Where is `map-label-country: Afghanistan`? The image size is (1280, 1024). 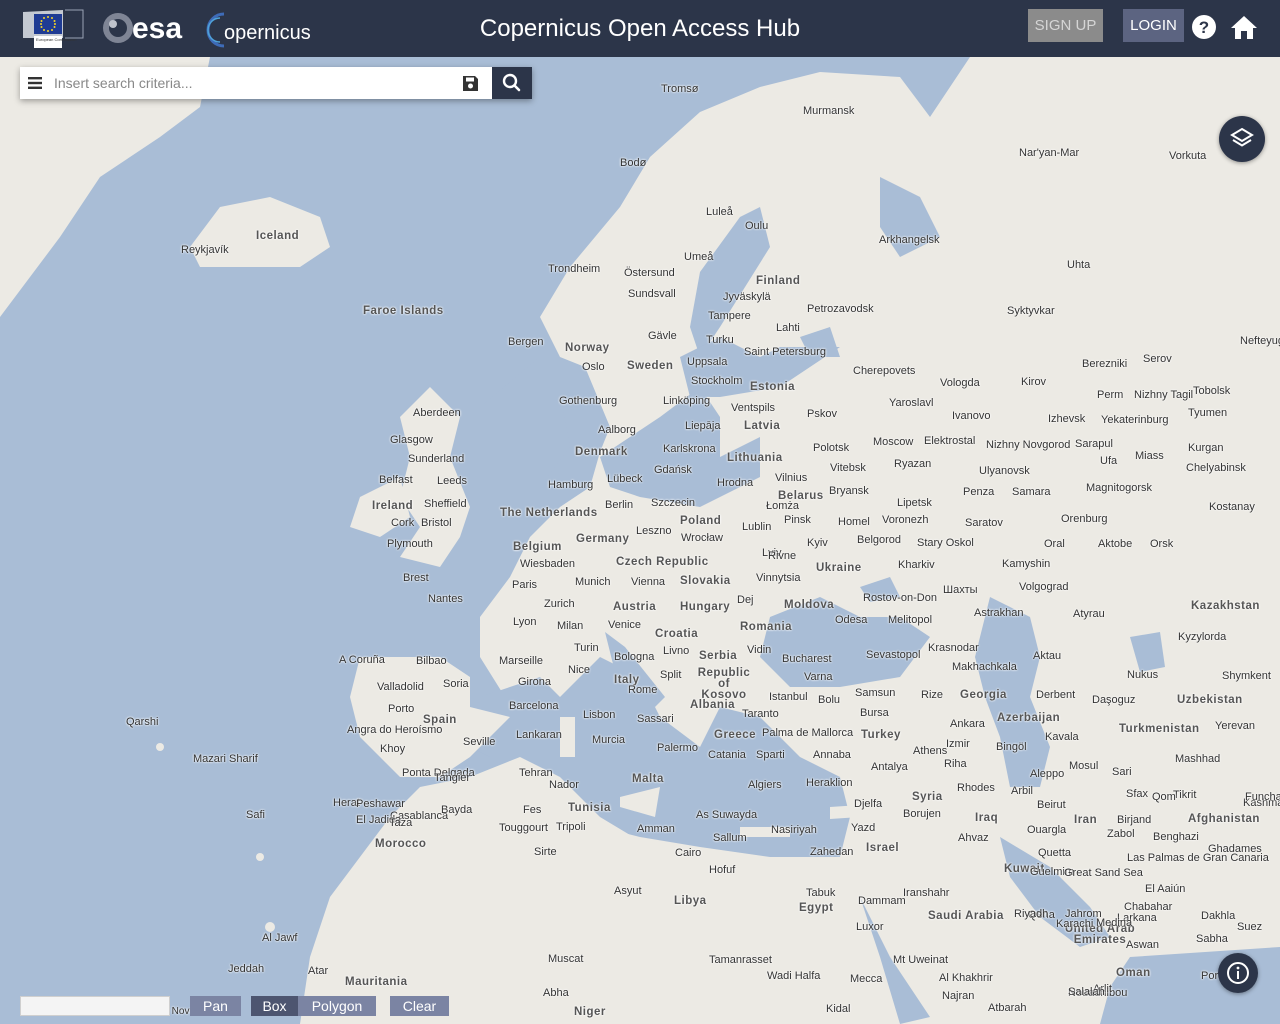
map-label-country: Afghanistan is located at coordinates (1224, 819).